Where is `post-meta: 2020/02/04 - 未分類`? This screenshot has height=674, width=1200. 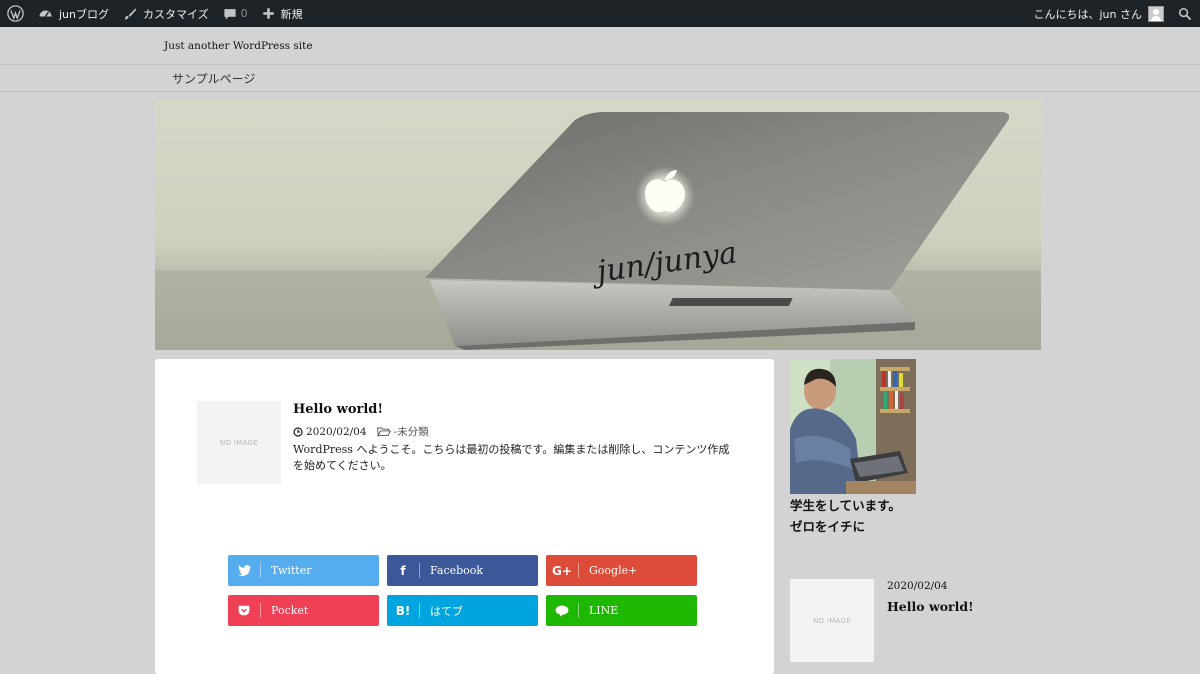
post-meta: 2020/02/04 - 未分類 is located at coordinates (361, 431).